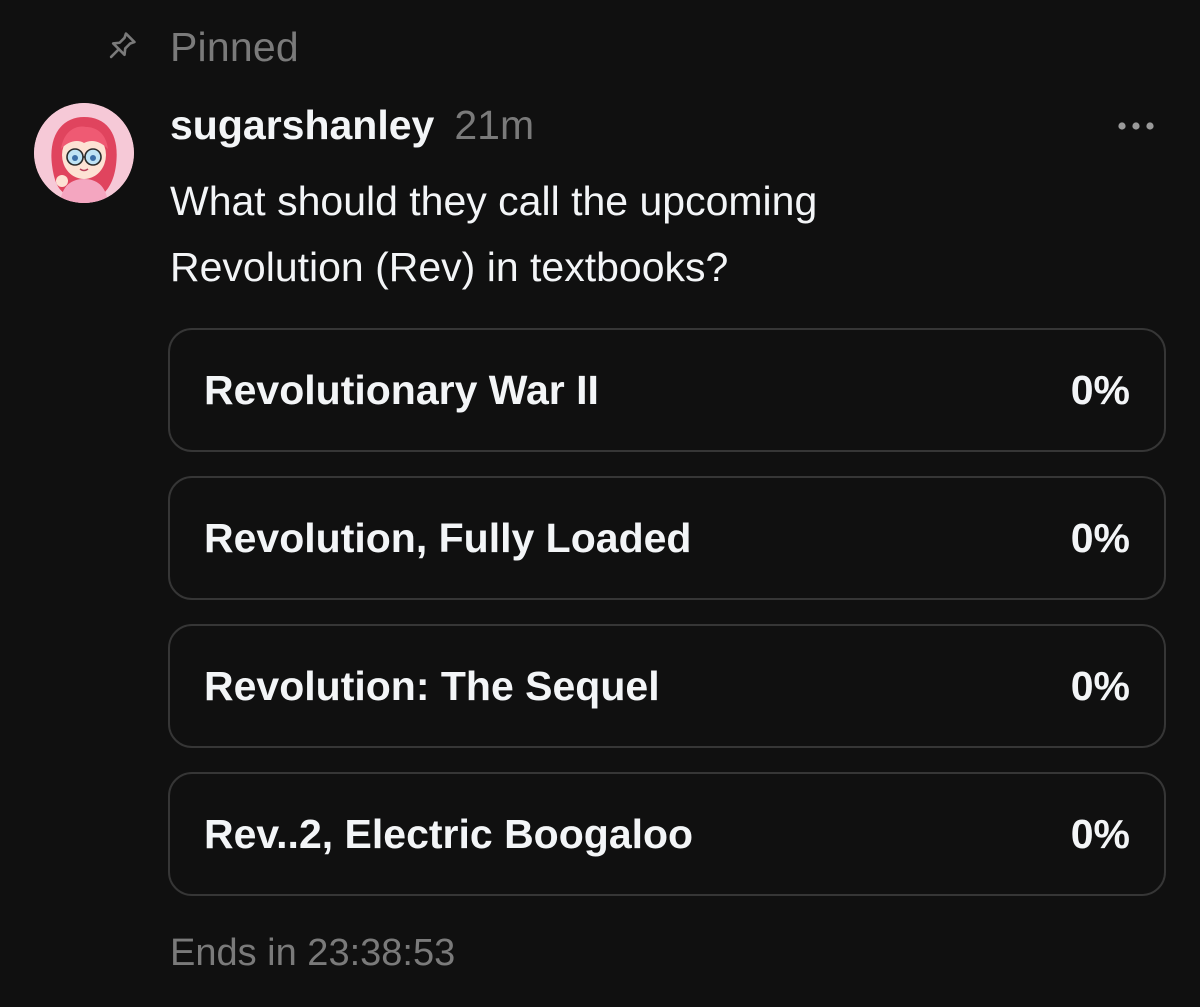 The height and width of the screenshot is (1007, 1200). I want to click on poll-option: Rev..2, Electric Boogaloo 0%, so click(667, 834).